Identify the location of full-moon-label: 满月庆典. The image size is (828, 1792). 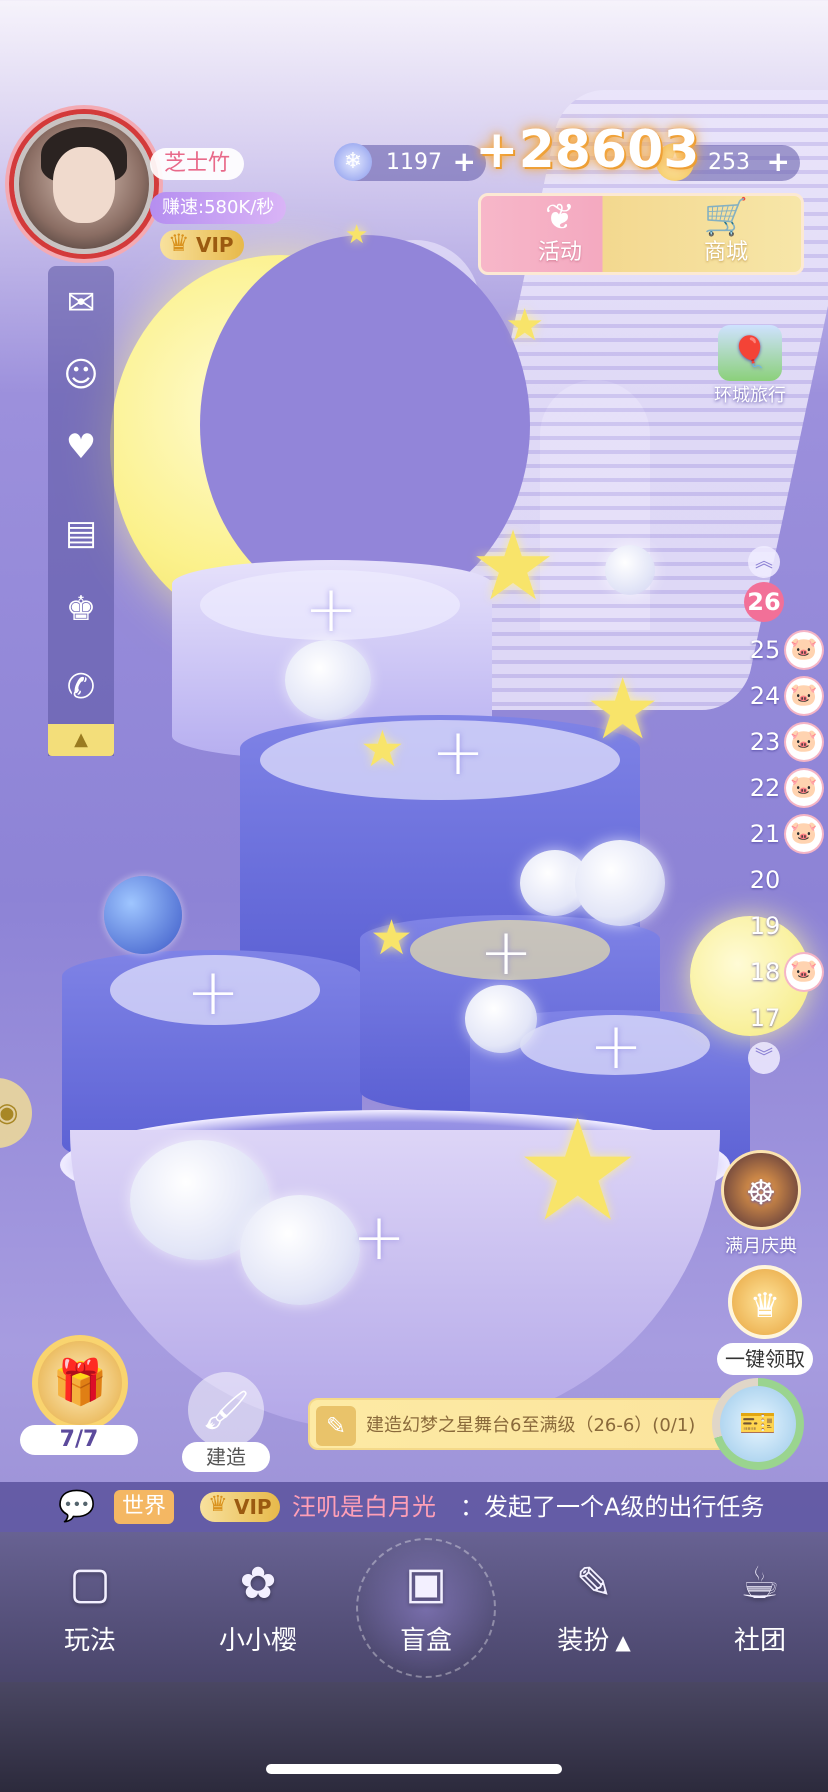
(761, 1246).